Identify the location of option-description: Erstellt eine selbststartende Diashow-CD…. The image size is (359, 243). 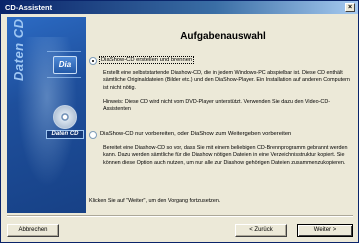
(226, 80).